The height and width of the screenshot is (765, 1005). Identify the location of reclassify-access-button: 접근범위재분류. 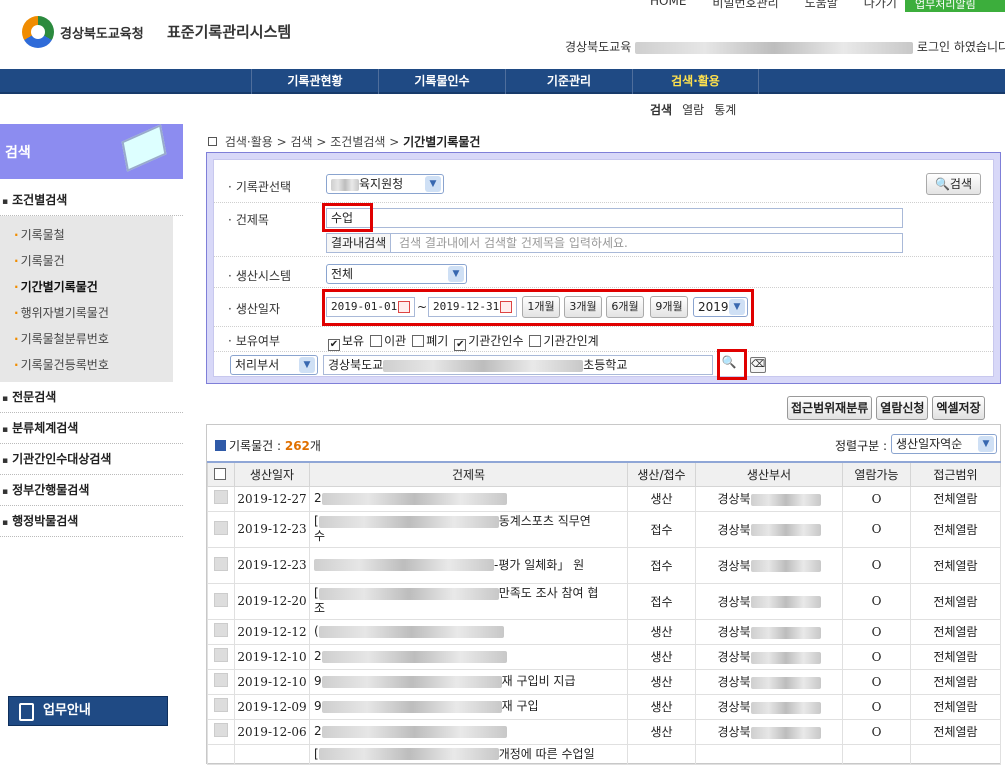
(830, 408).